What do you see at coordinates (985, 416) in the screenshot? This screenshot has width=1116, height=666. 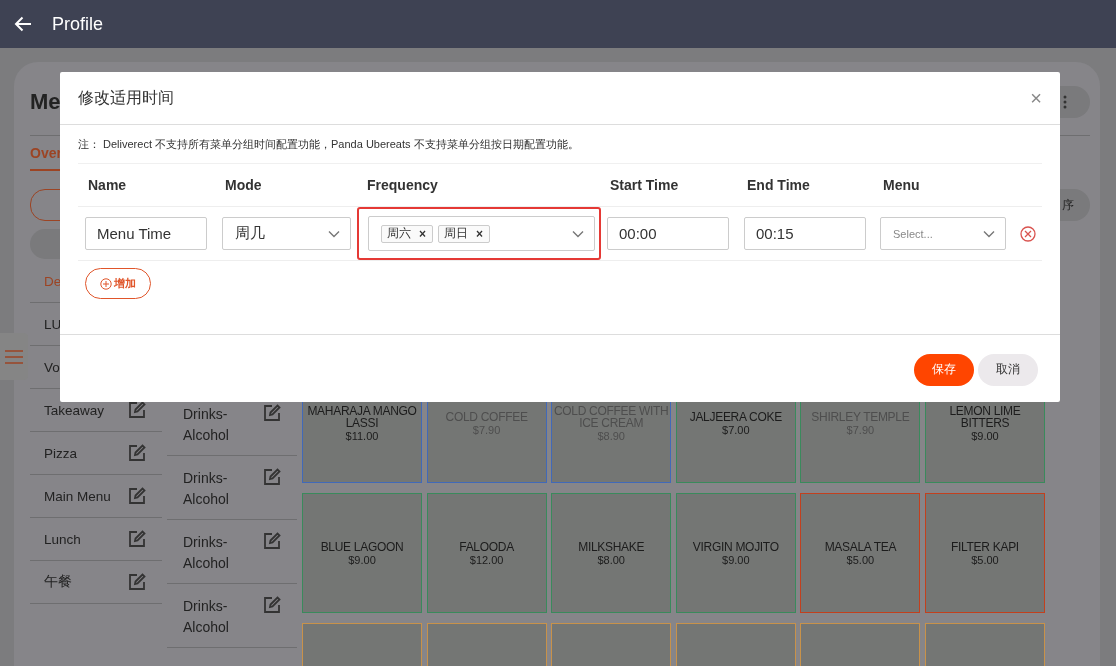 I see `item-name: LEMON LIME BITTERS` at bounding box center [985, 416].